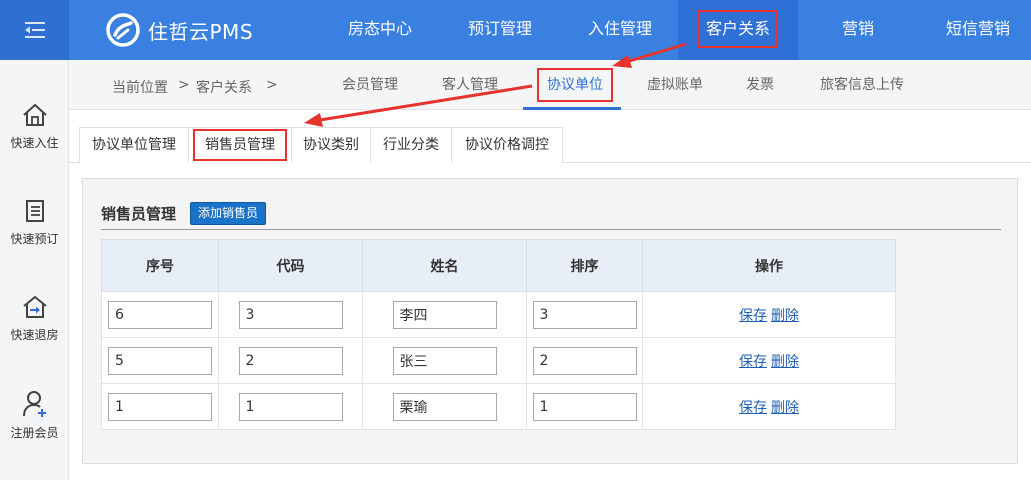 The width and height of the screenshot is (1031, 480). What do you see at coordinates (201, 31) in the screenshot?
I see `brand-name: 住哲云PMS` at bounding box center [201, 31].